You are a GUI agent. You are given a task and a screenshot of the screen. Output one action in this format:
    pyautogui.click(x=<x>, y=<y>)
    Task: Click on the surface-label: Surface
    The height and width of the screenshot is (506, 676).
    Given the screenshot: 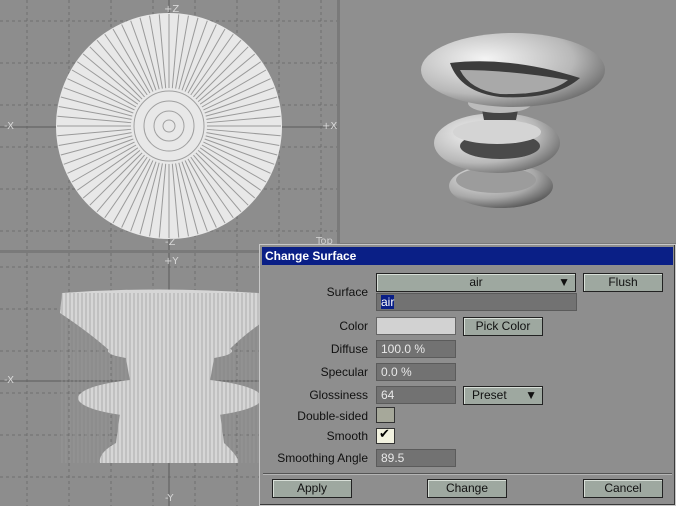 What is the action you would take?
    pyautogui.click(x=347, y=292)
    